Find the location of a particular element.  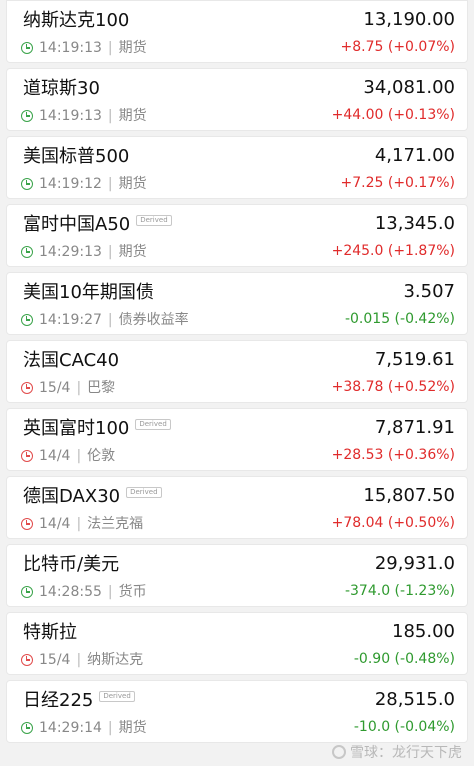

quote-time: 14:19:12 is located at coordinates (70, 184).